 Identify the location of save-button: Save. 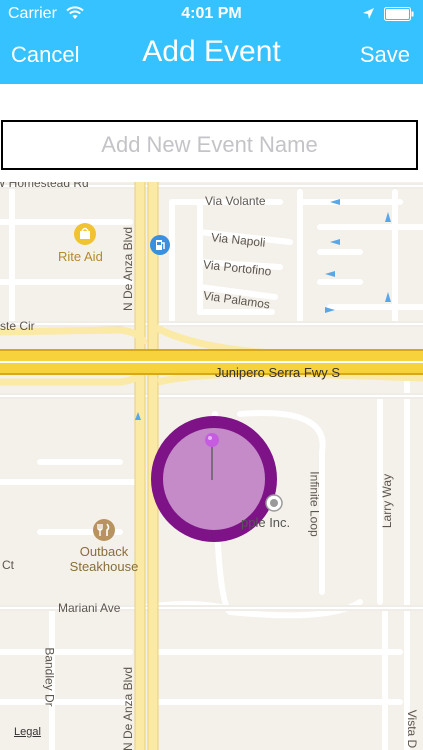
(385, 55).